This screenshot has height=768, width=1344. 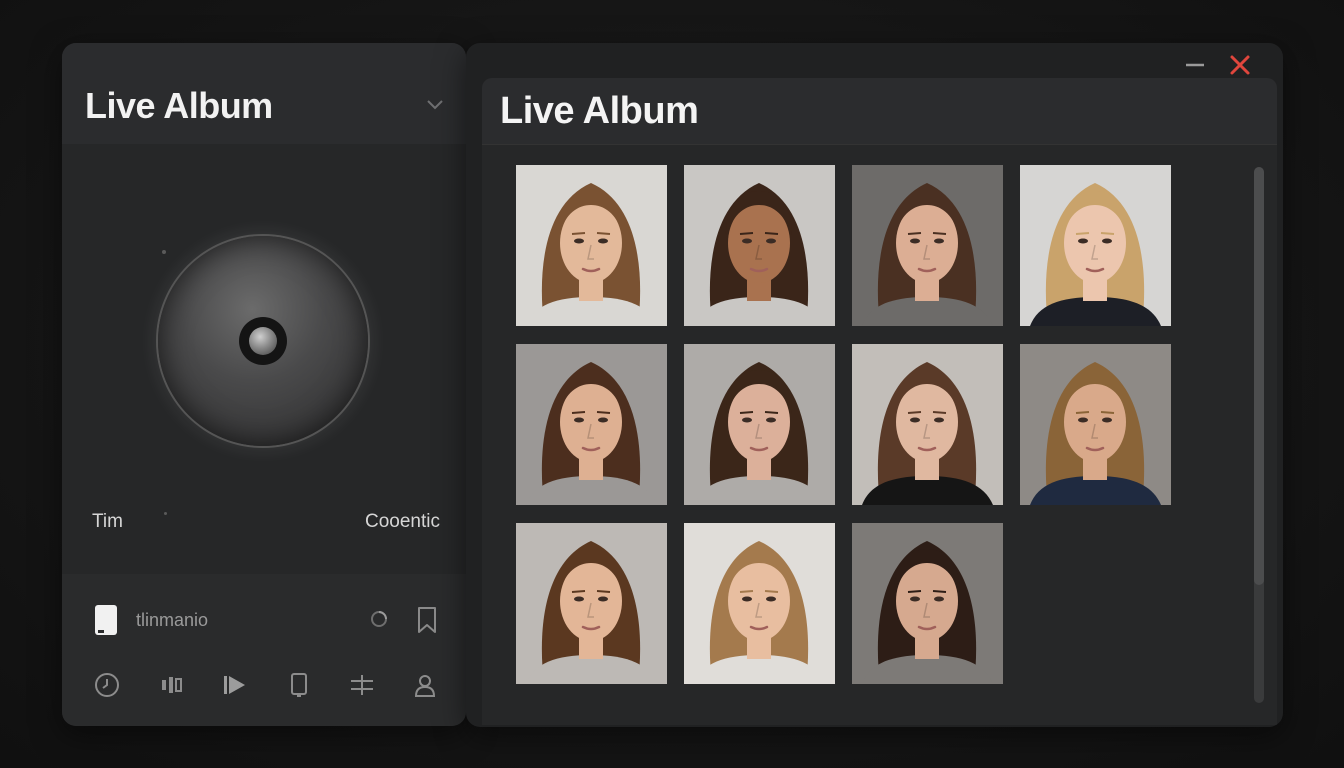 What do you see at coordinates (427, 620) in the screenshot?
I see `bookmark-icon` at bounding box center [427, 620].